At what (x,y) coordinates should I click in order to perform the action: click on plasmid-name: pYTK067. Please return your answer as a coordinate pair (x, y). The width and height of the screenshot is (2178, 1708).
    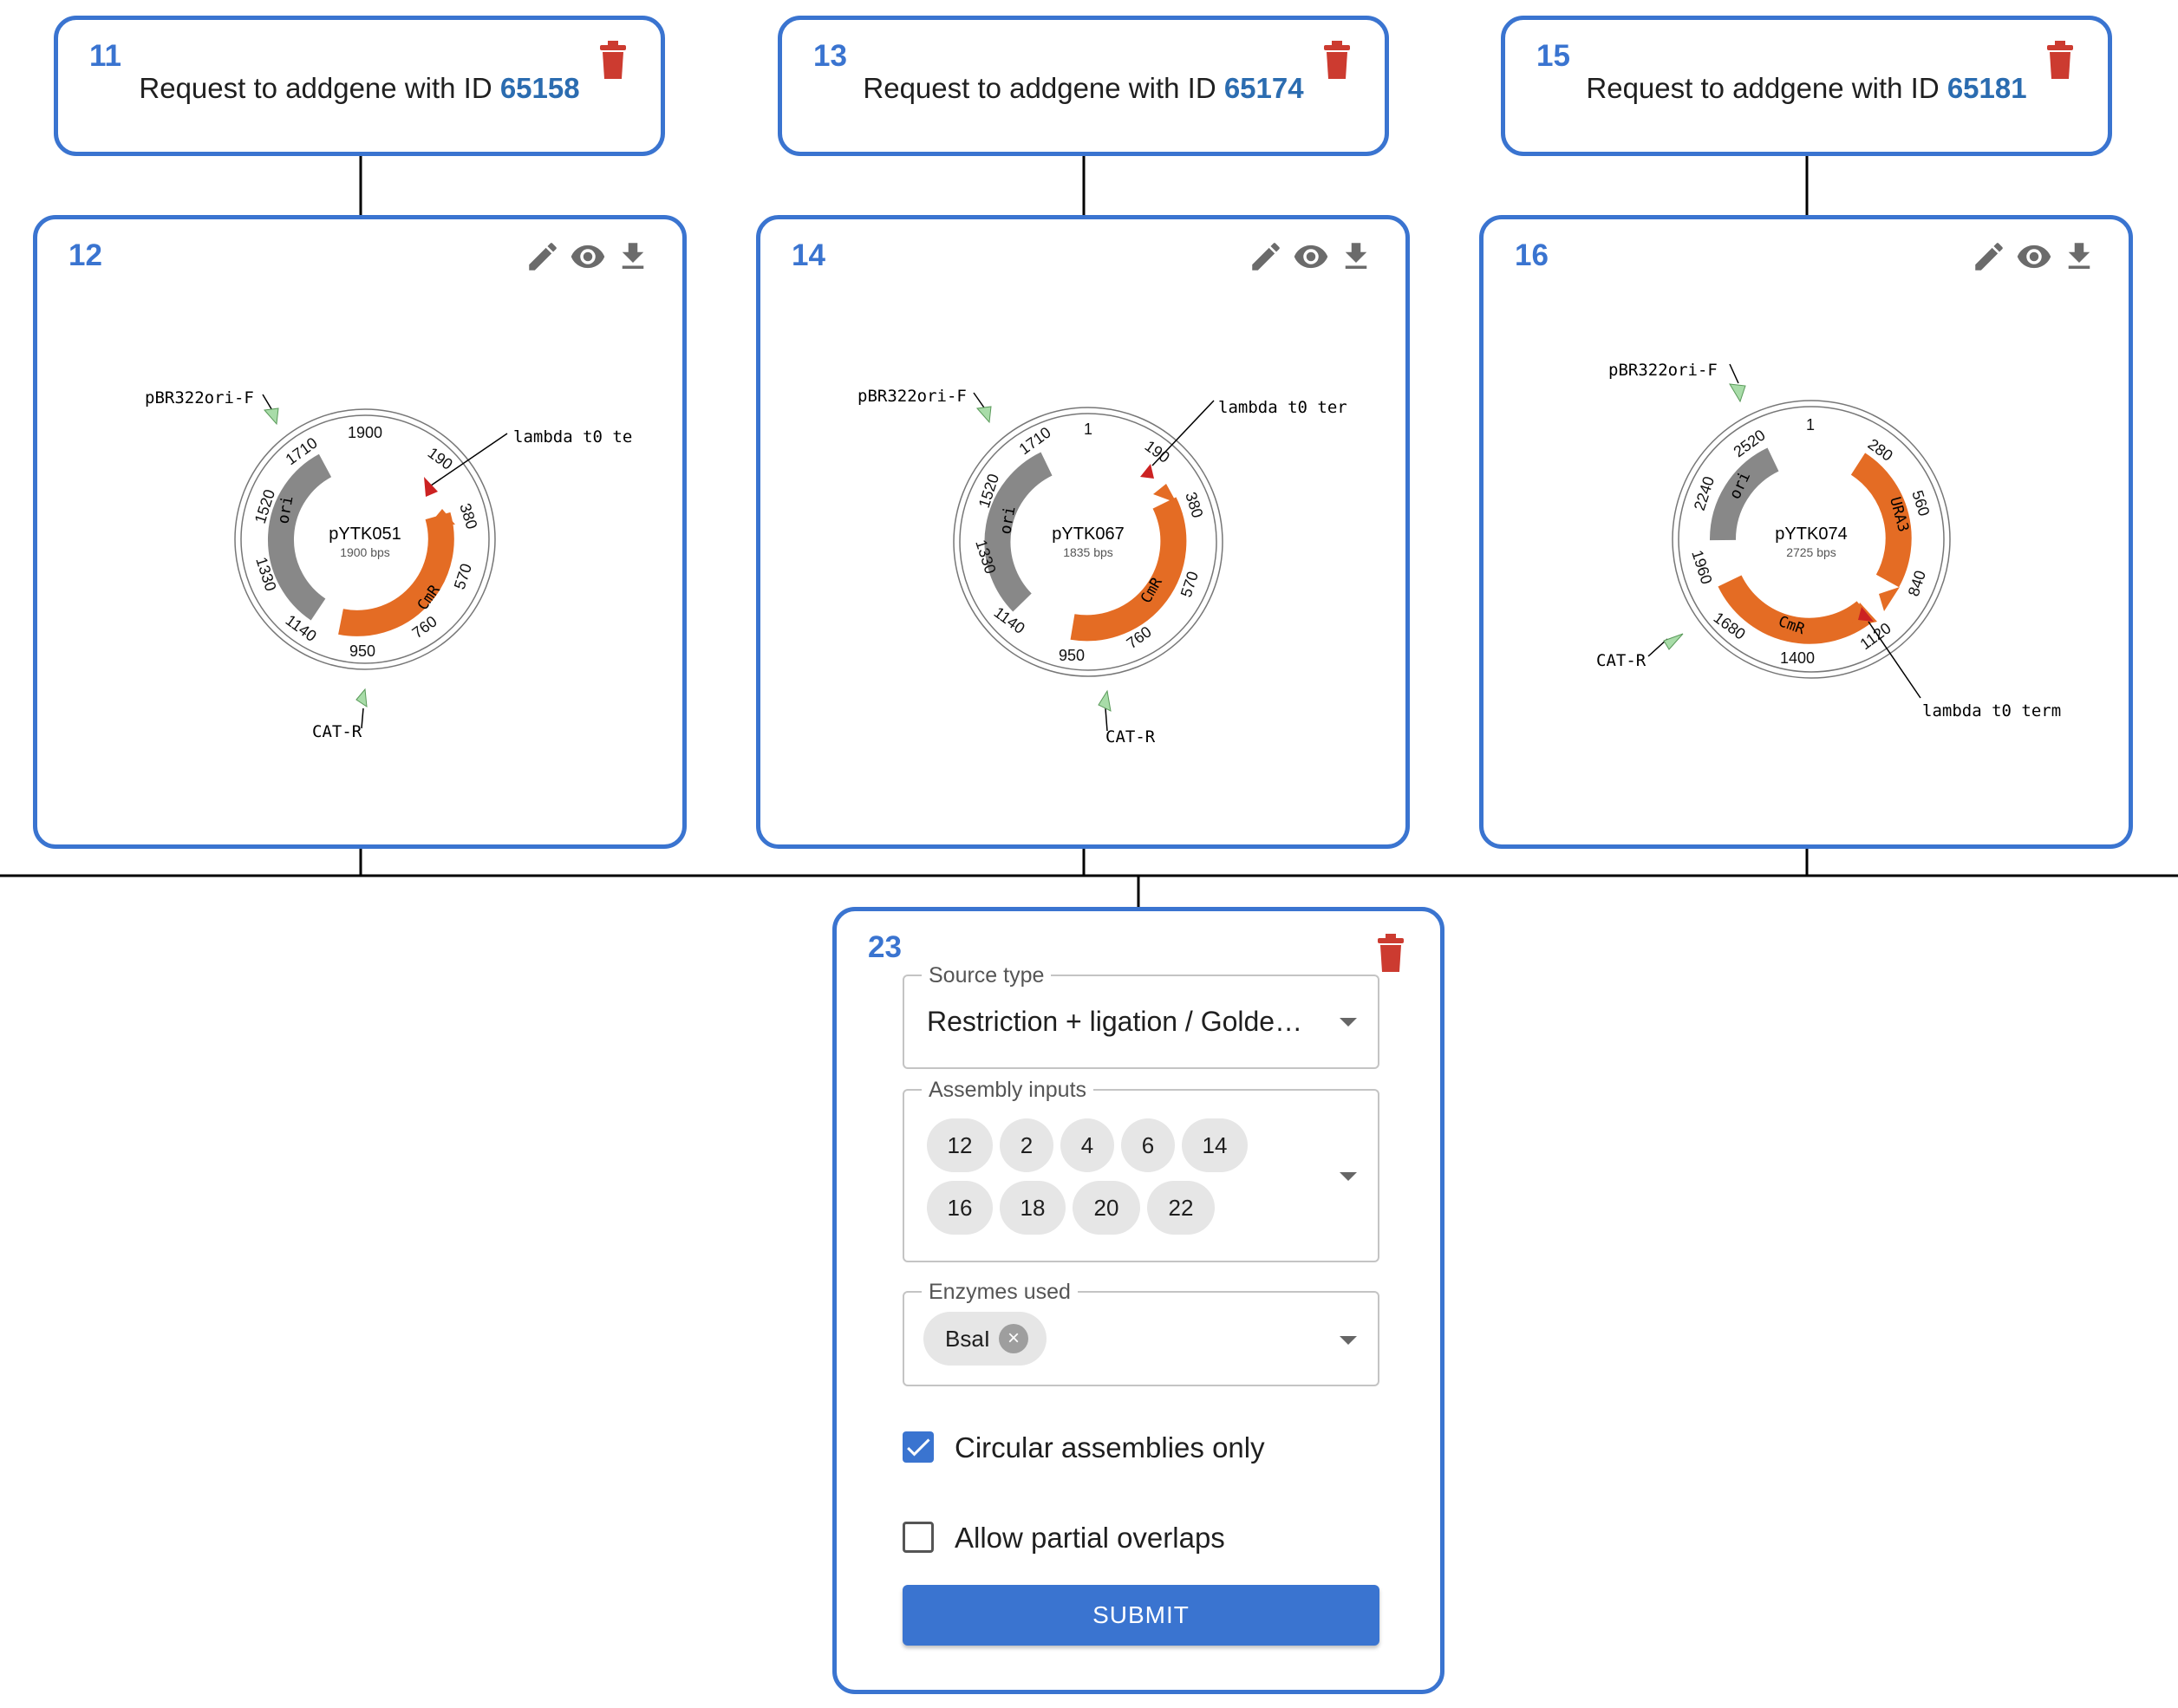
    Looking at the image, I should click on (1088, 535).